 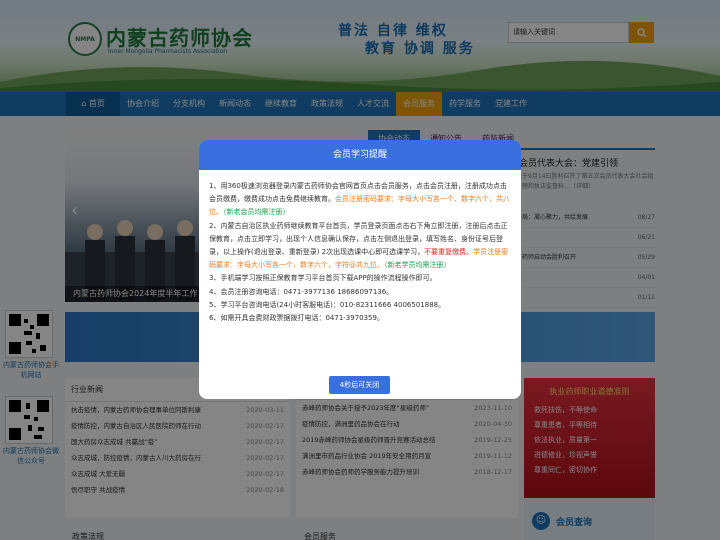 What do you see at coordinates (296, 318) in the screenshot?
I see `instruction-6: 6、如需开具会费财政票据拨打电话：0471-3970359。` at bounding box center [296, 318].